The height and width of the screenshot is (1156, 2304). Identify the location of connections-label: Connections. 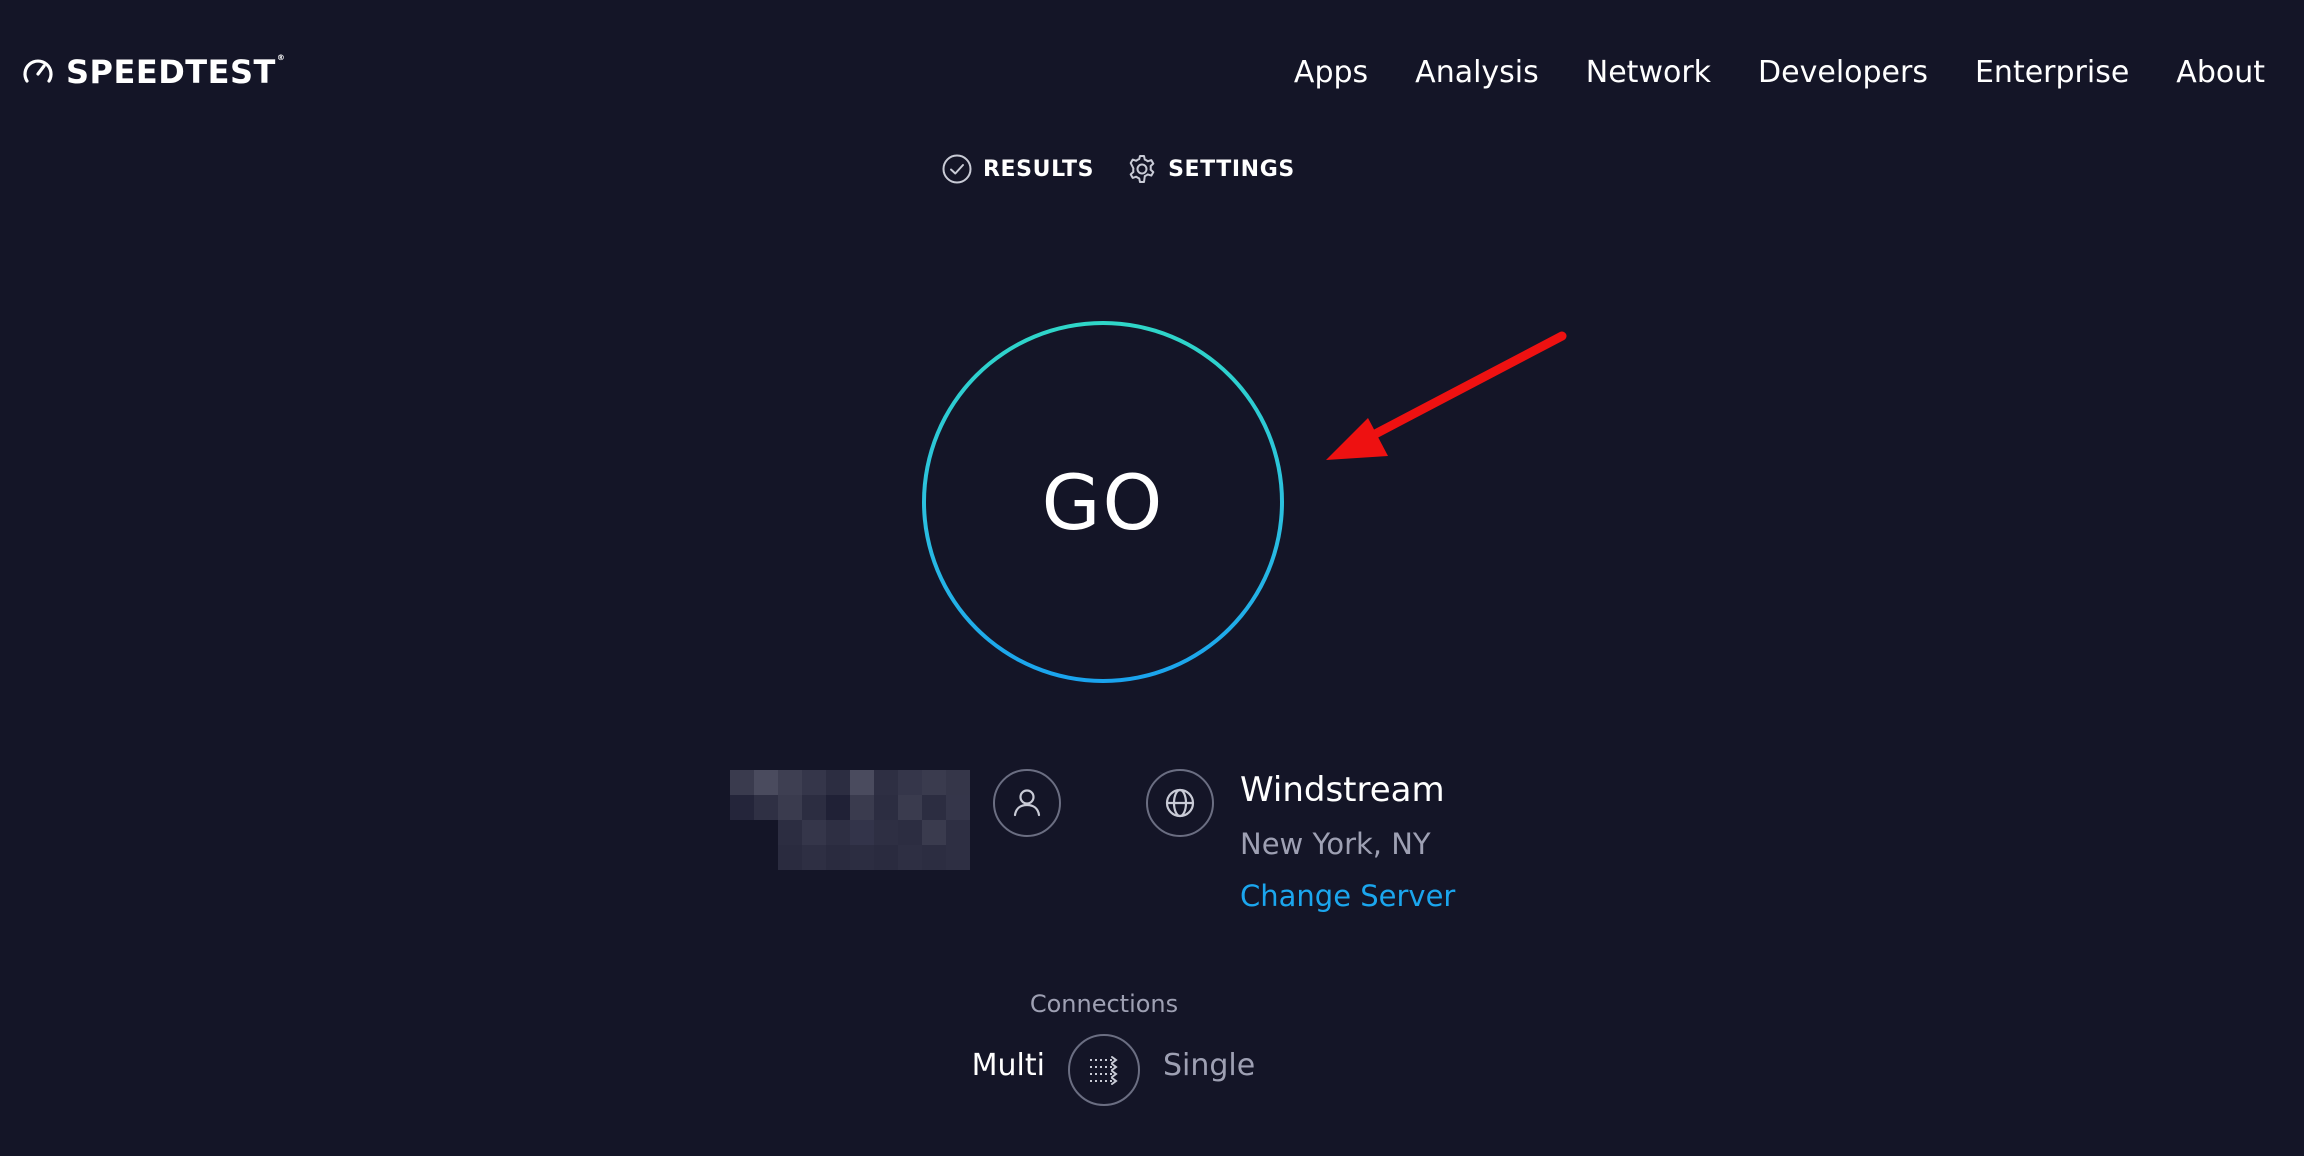
(1104, 1004).